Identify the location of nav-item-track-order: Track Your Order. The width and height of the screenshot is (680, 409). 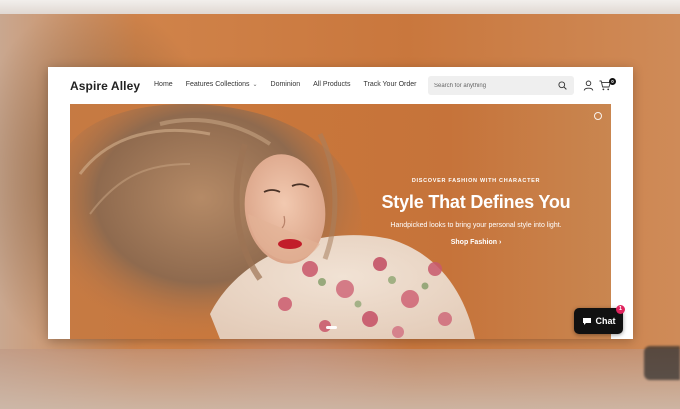
(389, 84).